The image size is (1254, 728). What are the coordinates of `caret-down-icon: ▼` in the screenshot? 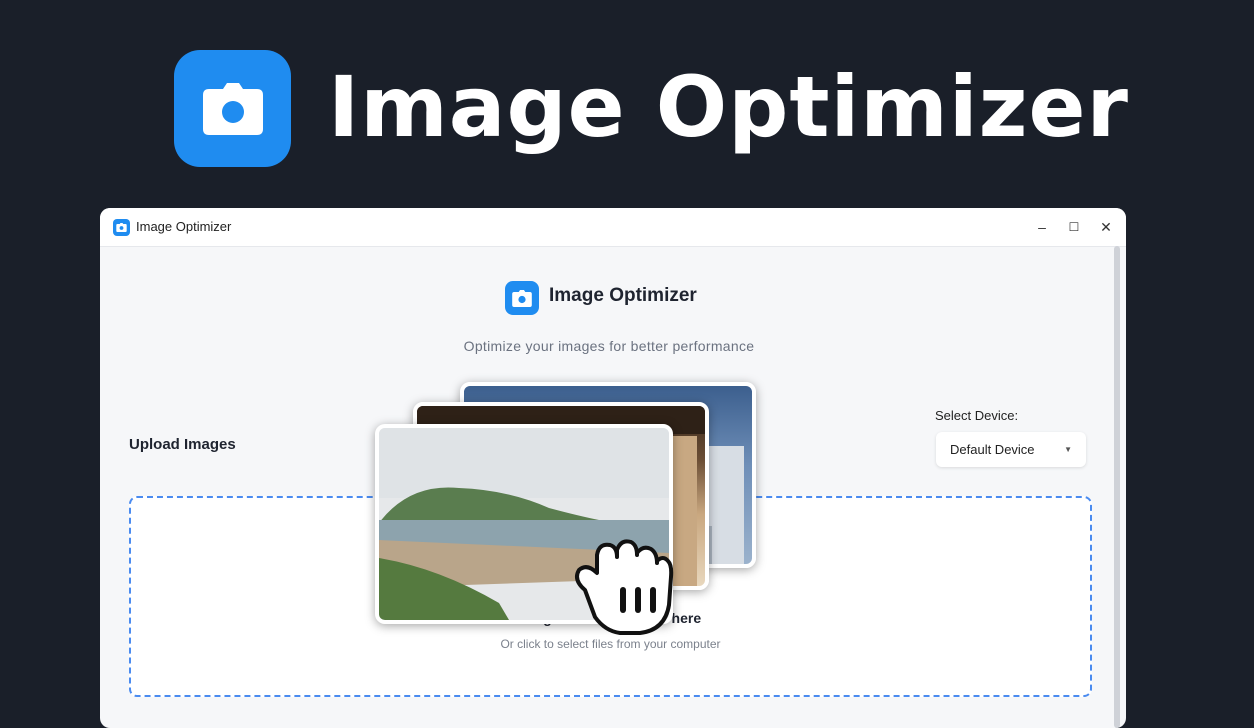 It's located at (1068, 449).